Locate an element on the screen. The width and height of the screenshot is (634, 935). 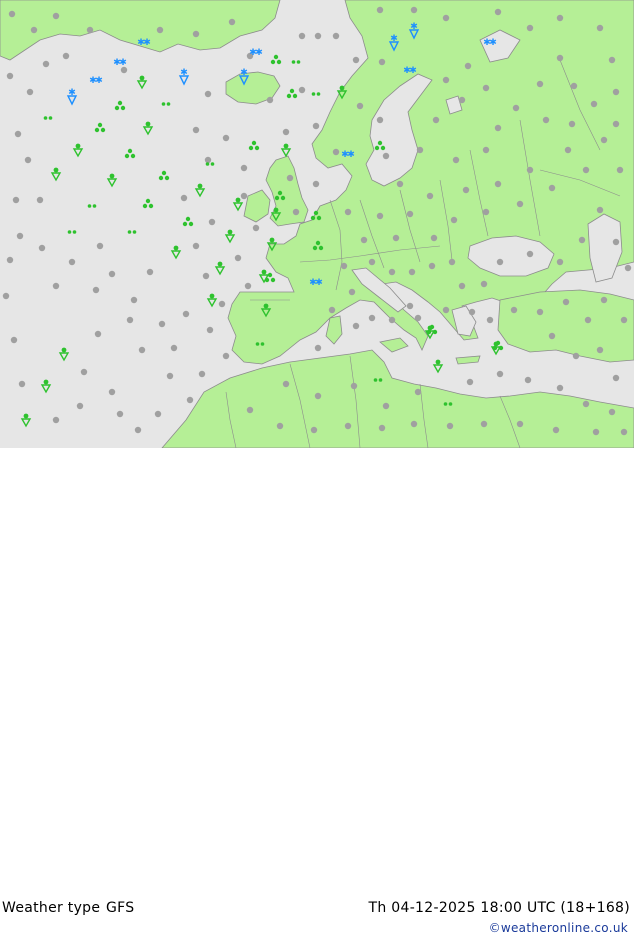
site-credit: ©weatheronline.co.uk is located at coordinates (558, 928).